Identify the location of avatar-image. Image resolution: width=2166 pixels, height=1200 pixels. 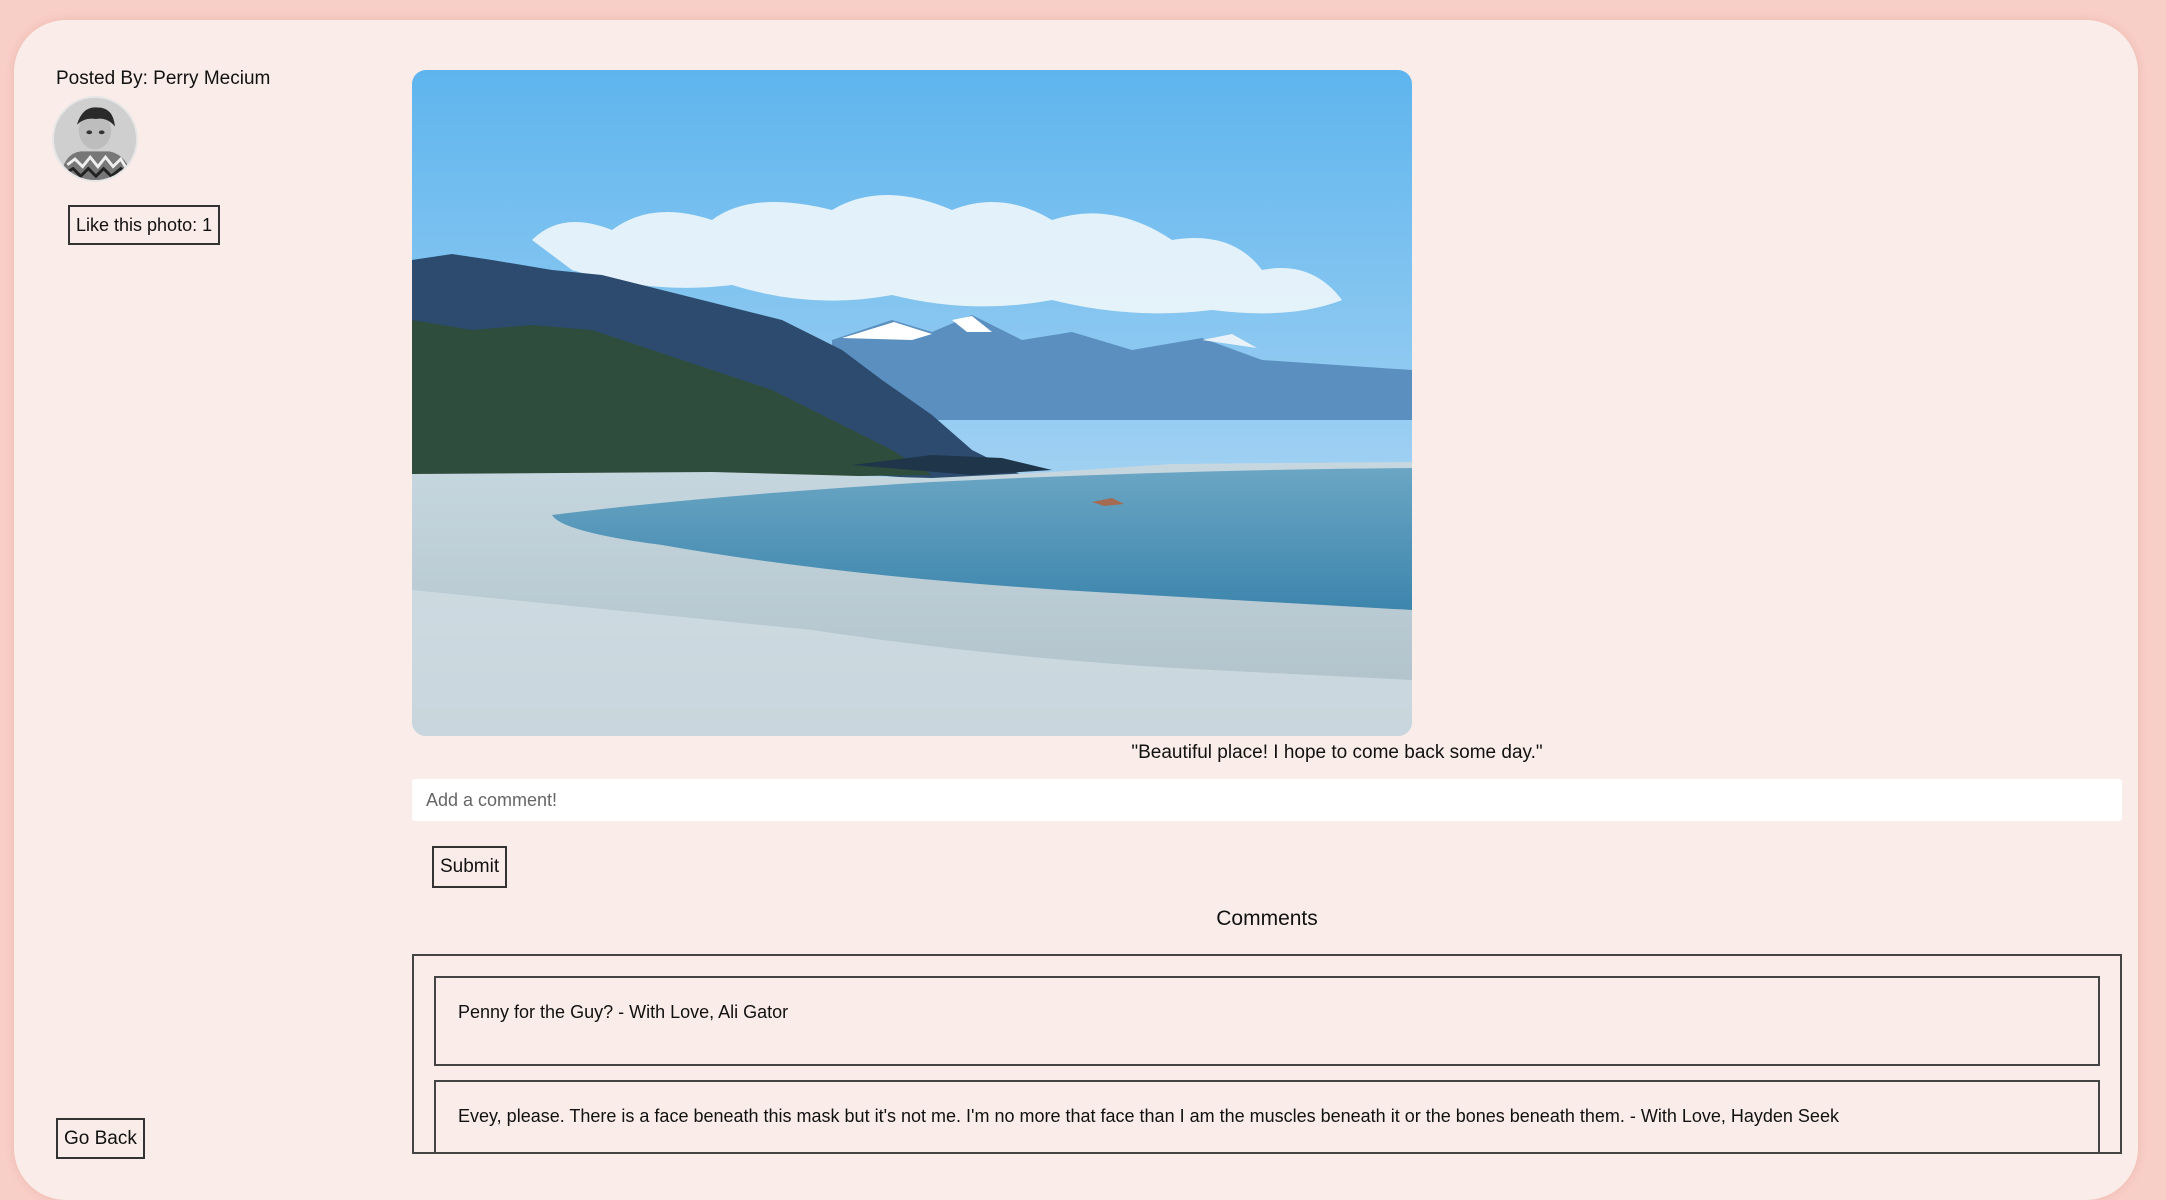
(95, 139).